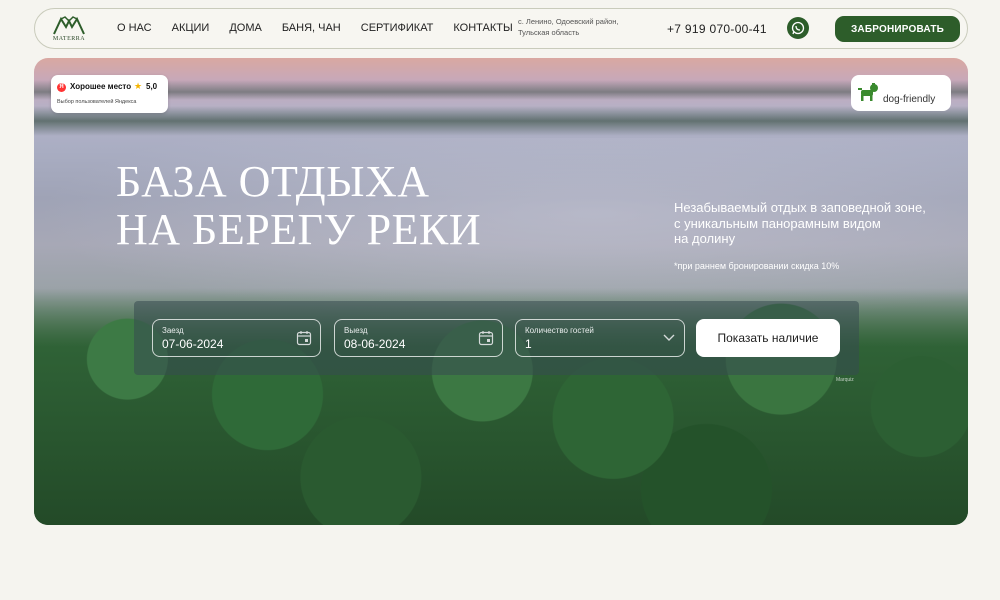 The width and height of the screenshot is (1000, 600). What do you see at coordinates (897, 29) in the screenshot?
I see `book-button: ЗАБРОНИРОВАТЬ` at bounding box center [897, 29].